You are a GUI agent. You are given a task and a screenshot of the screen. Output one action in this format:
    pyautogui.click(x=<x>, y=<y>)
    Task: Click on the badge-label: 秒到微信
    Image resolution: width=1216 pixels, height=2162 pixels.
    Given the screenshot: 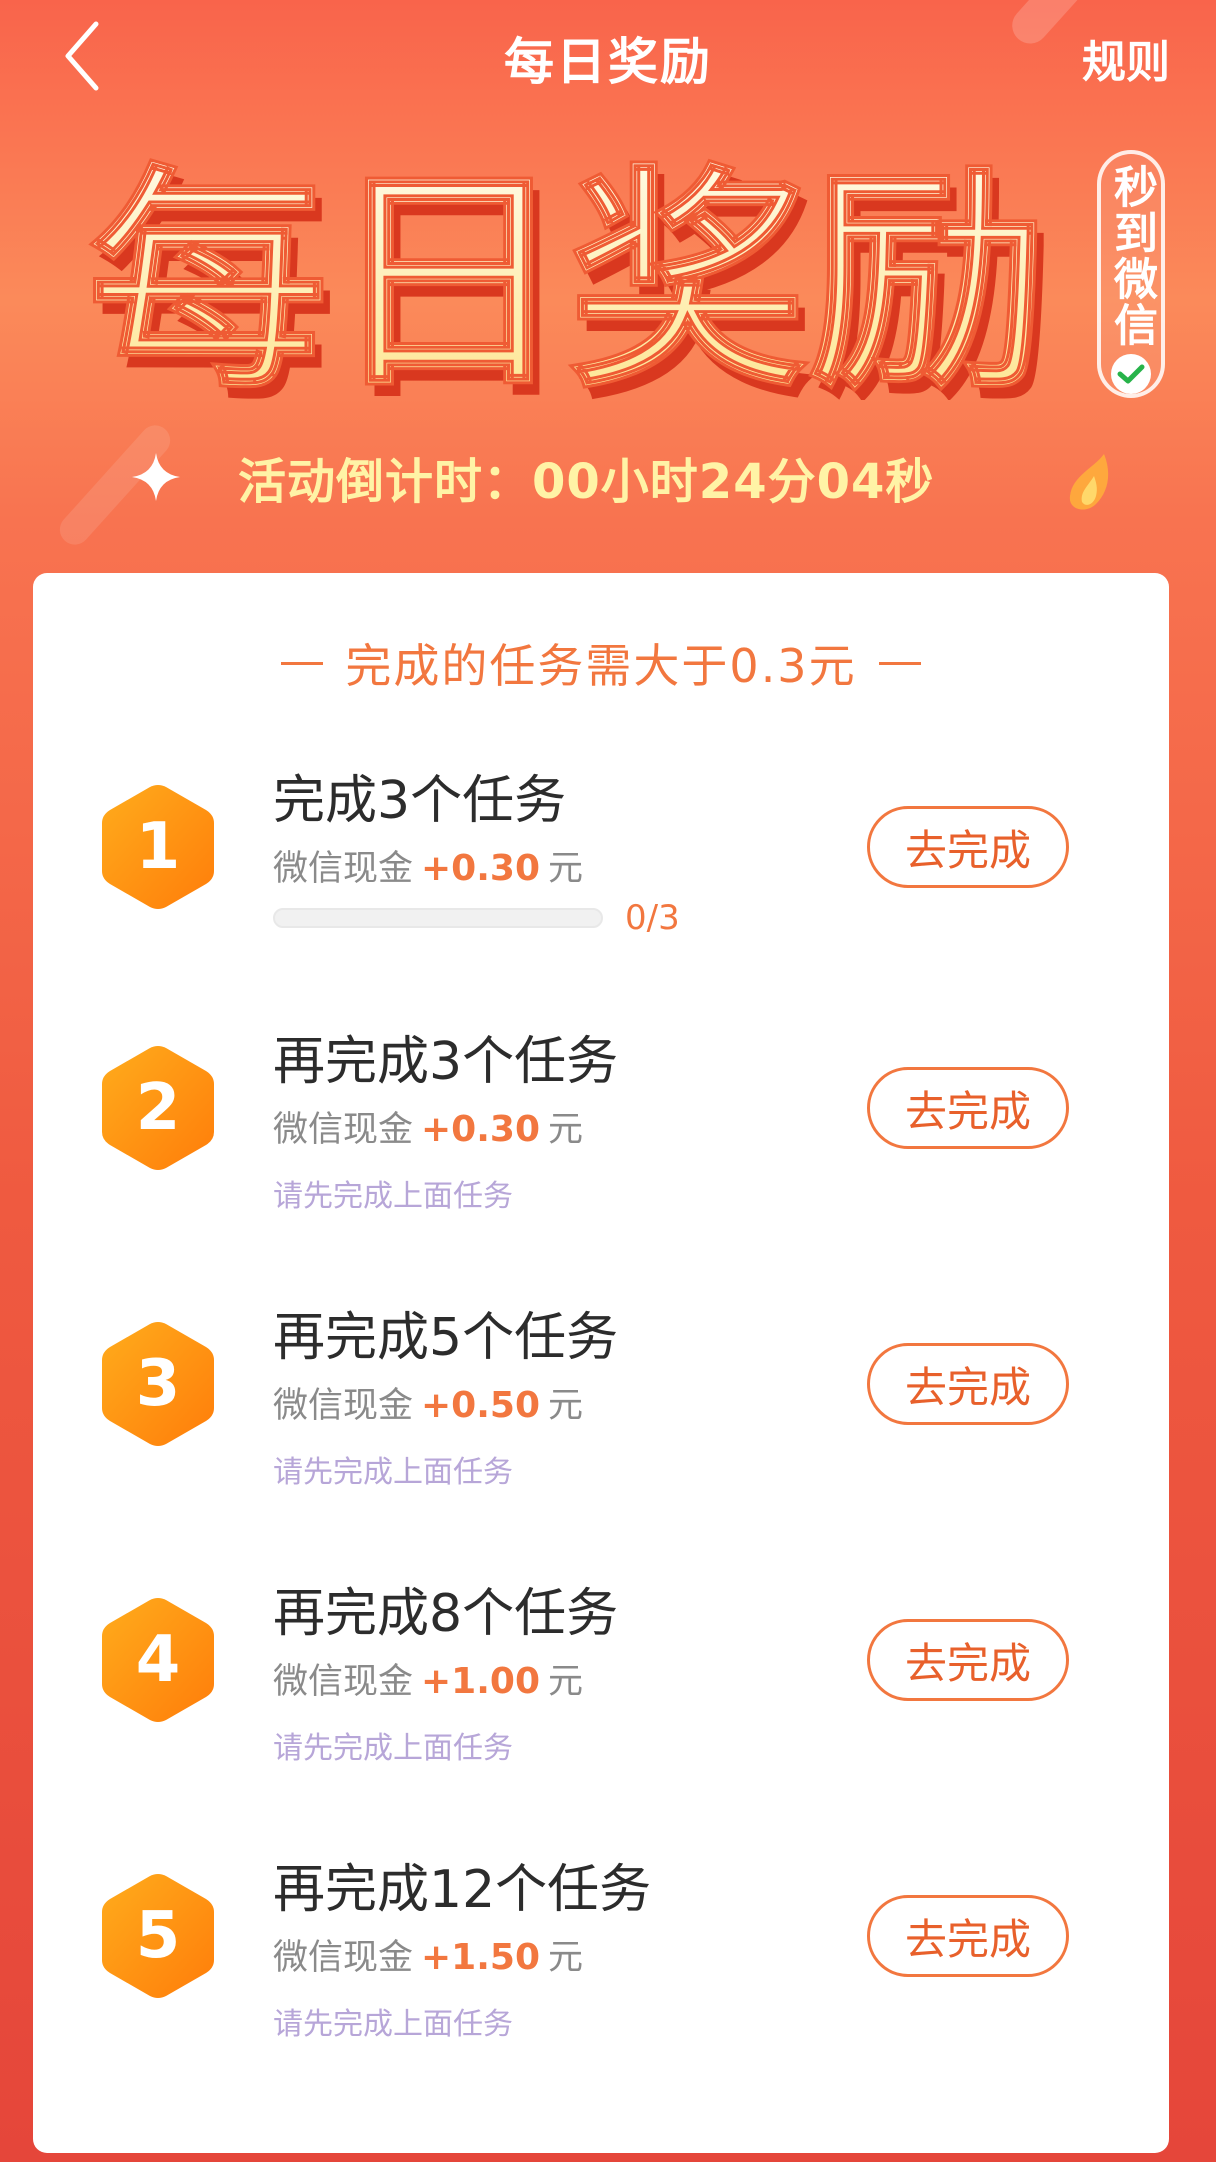 What is the action you would take?
    pyautogui.click(x=1131, y=256)
    